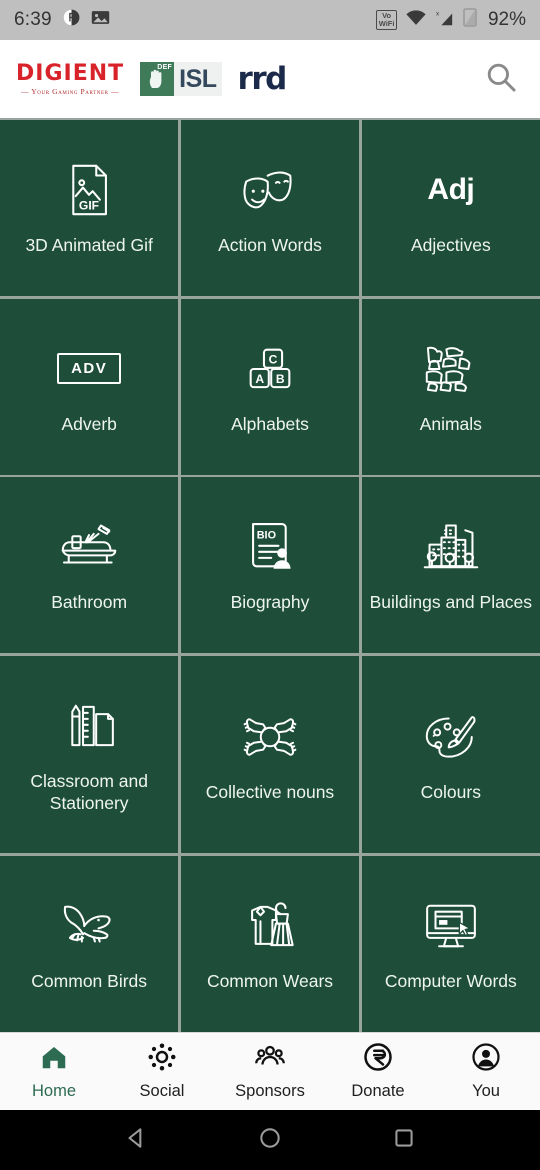 The width and height of the screenshot is (540, 1170). Describe the element at coordinates (470, 20) in the screenshot. I see `battery-icon` at that location.